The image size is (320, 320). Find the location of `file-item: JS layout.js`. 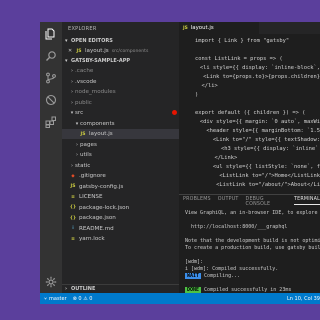

file-item: JS layout.js is located at coordinates (120, 134).